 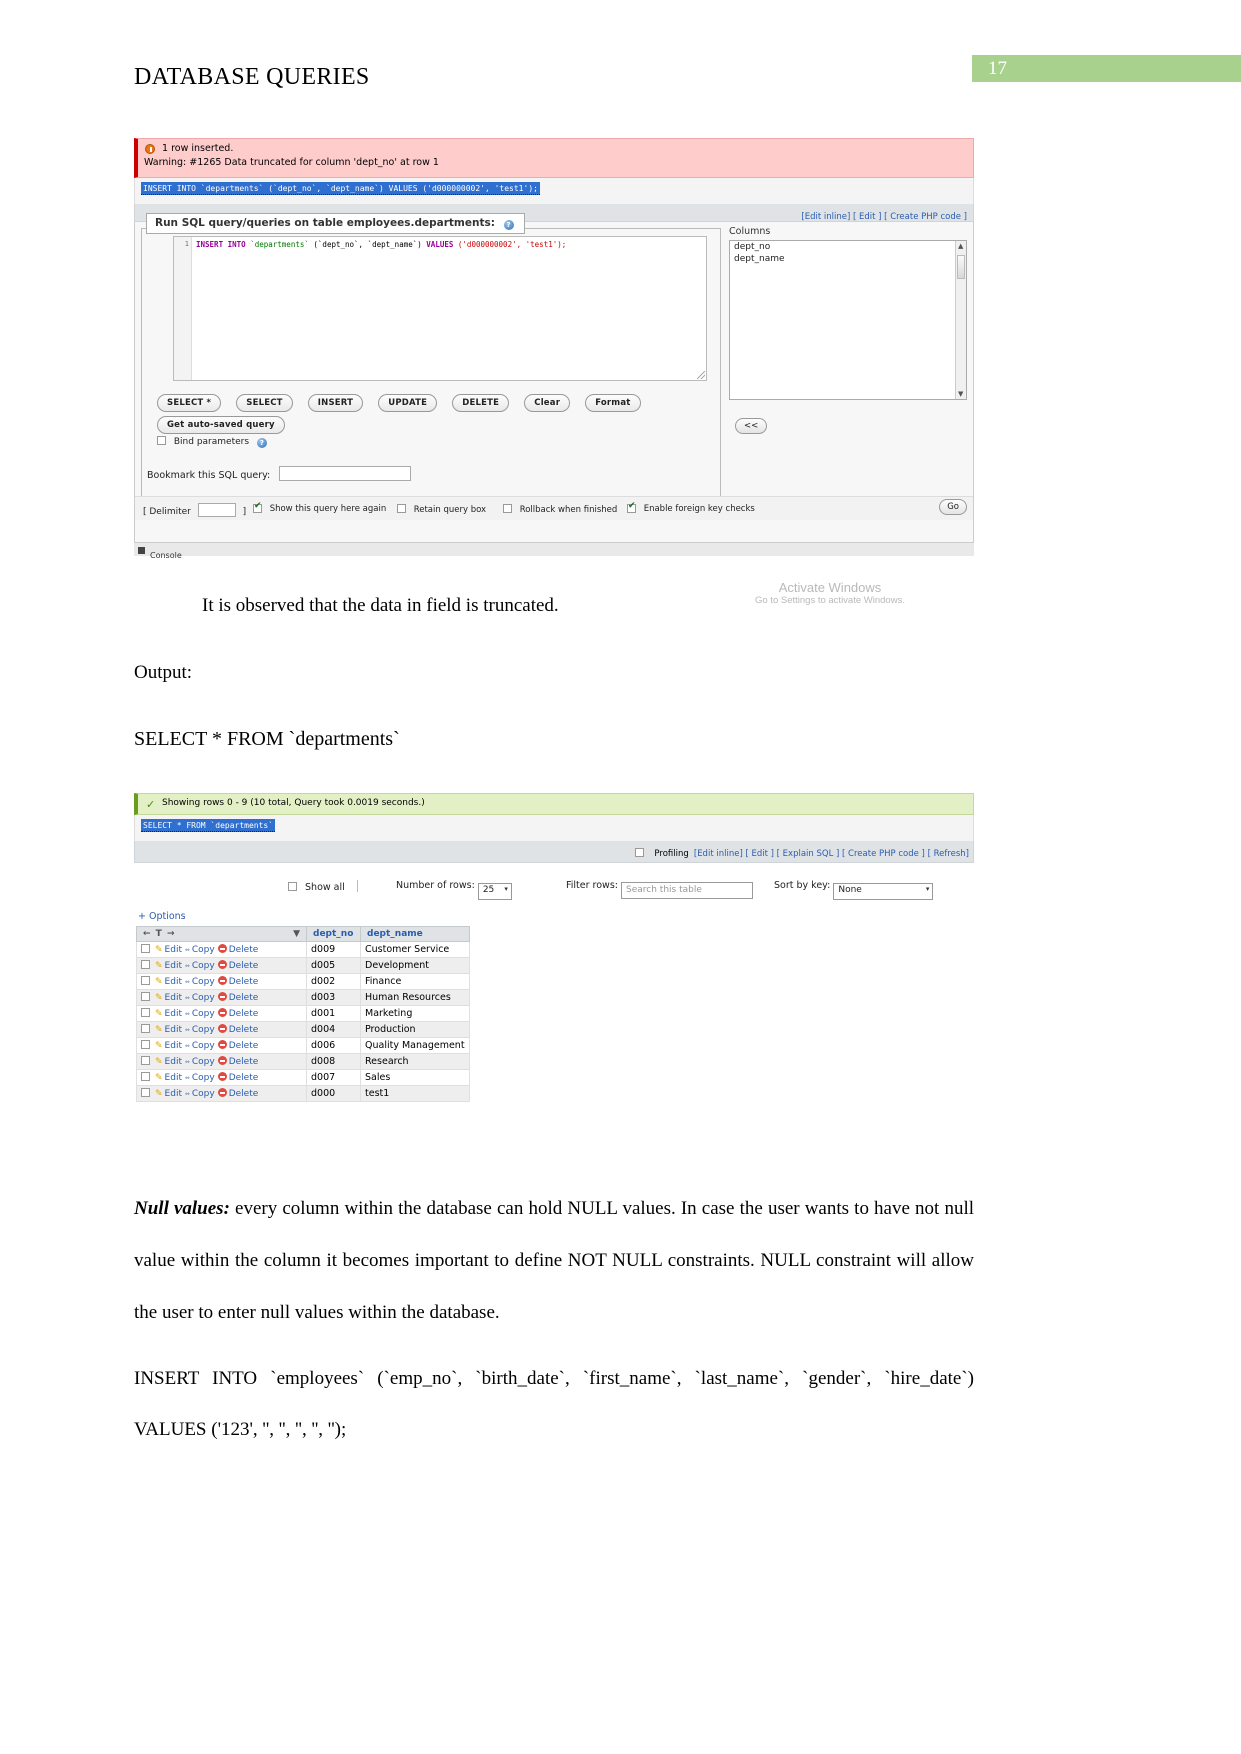 What do you see at coordinates (960, 394) in the screenshot?
I see `scroll-down-icon: ▼` at bounding box center [960, 394].